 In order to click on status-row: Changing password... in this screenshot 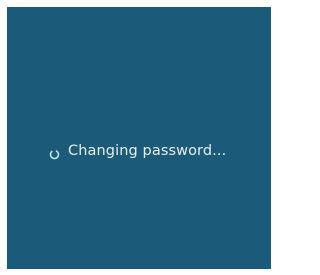, I will do `click(137, 151)`.